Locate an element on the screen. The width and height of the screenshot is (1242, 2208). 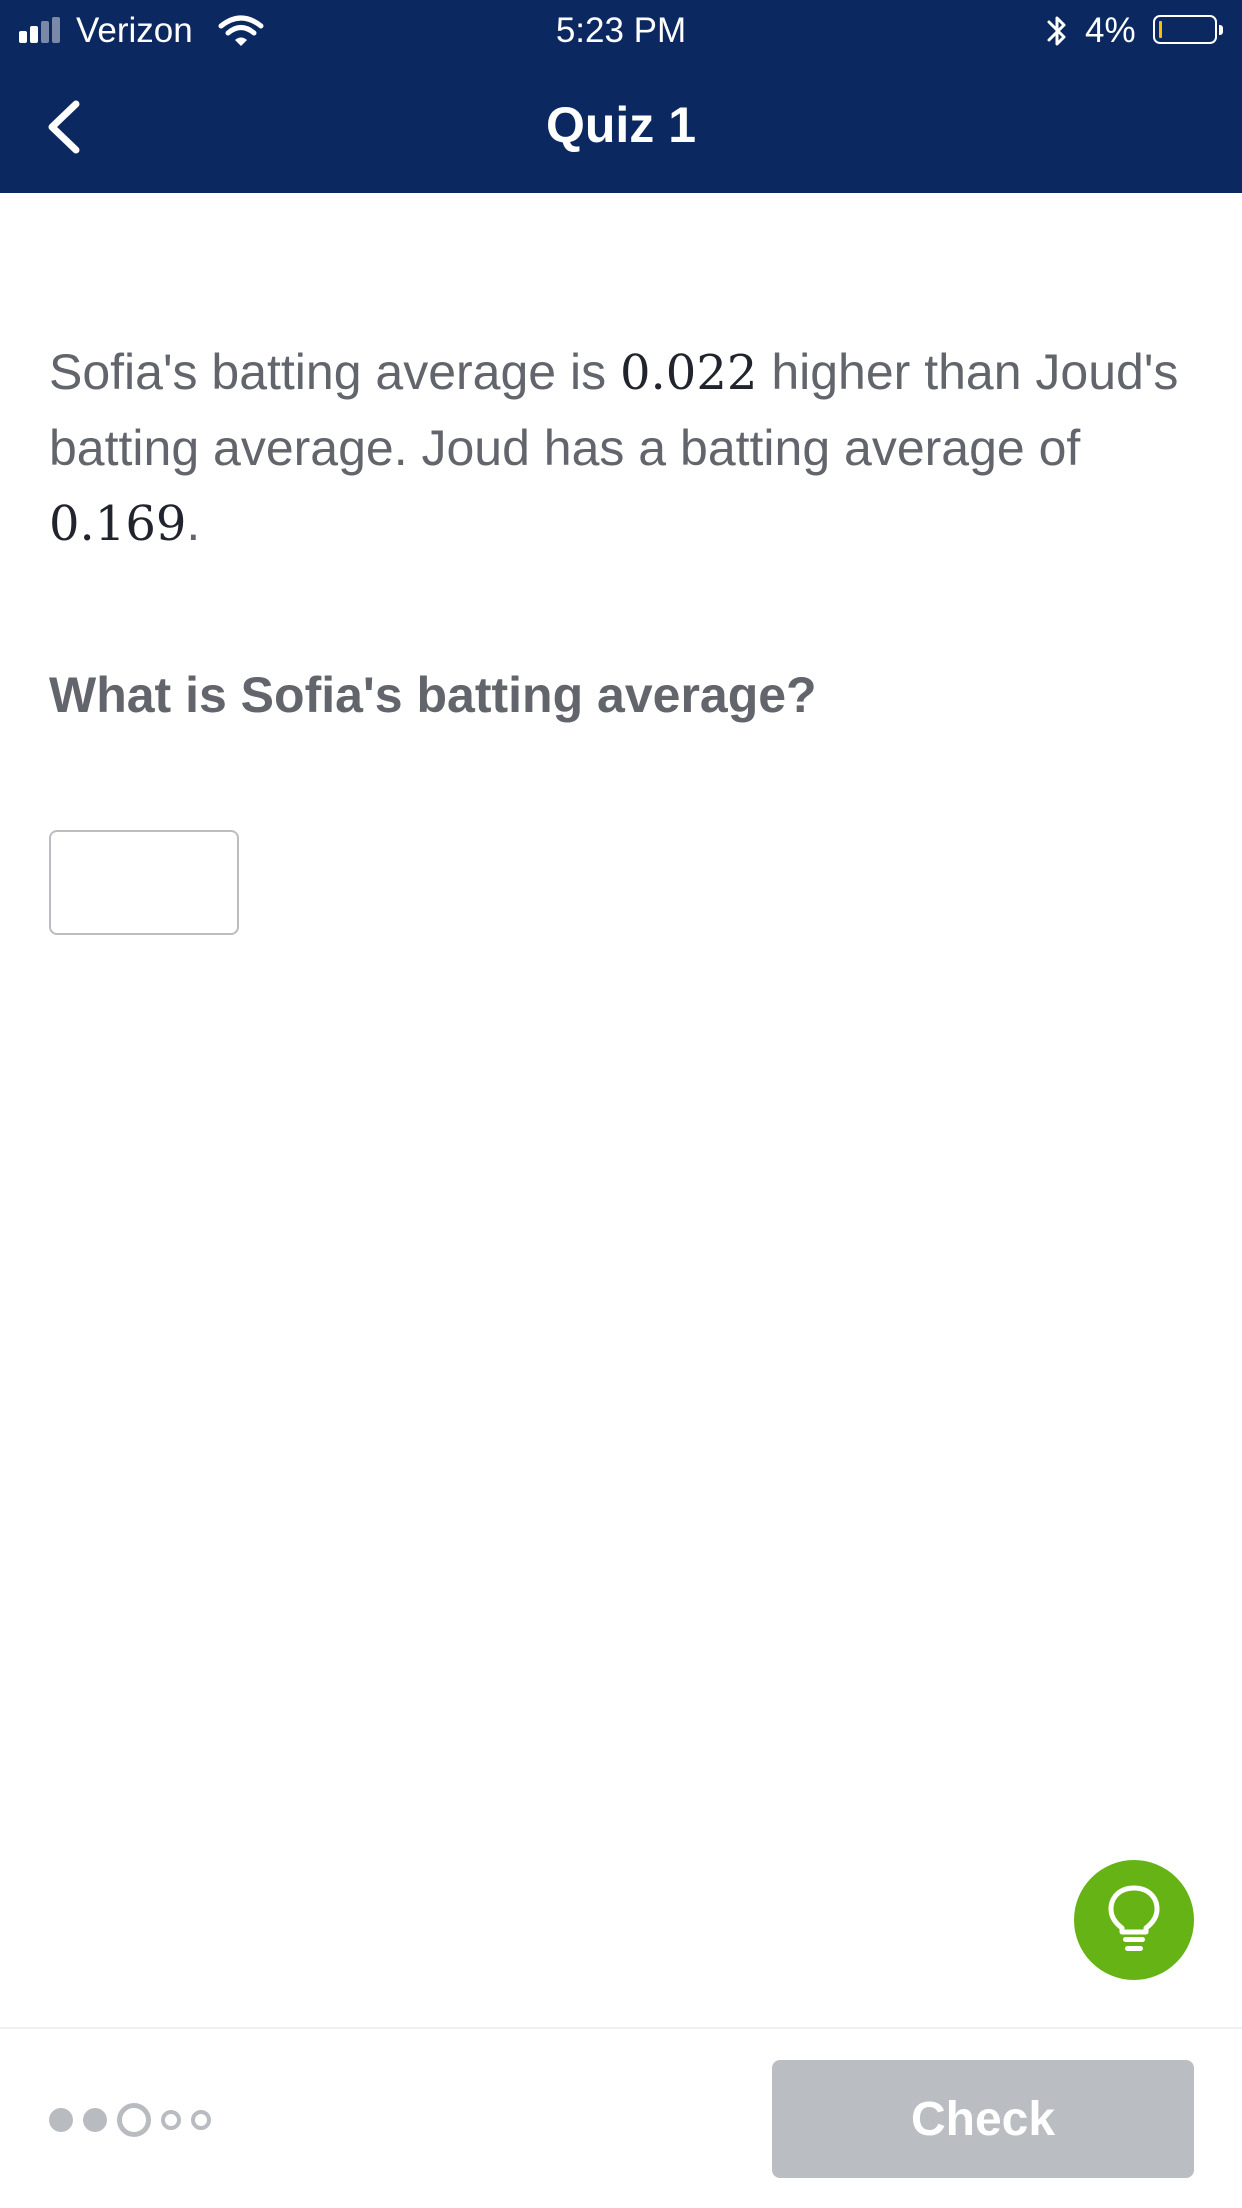
page-title: Quiz 1 is located at coordinates (621, 125).